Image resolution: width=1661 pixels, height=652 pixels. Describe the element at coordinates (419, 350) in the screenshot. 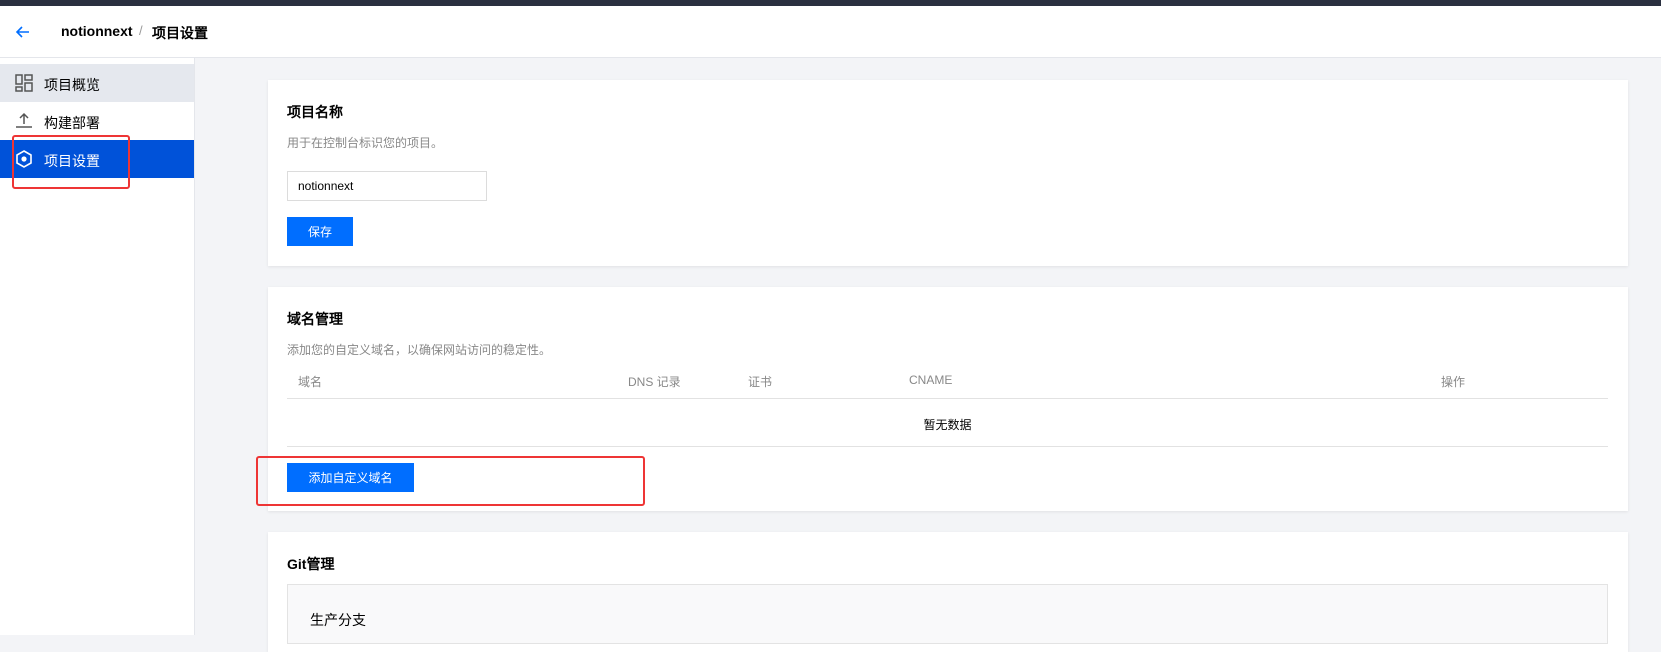

I see `card-description: 添加您的自定义域名，以确保网站访问的稳定性。` at that location.